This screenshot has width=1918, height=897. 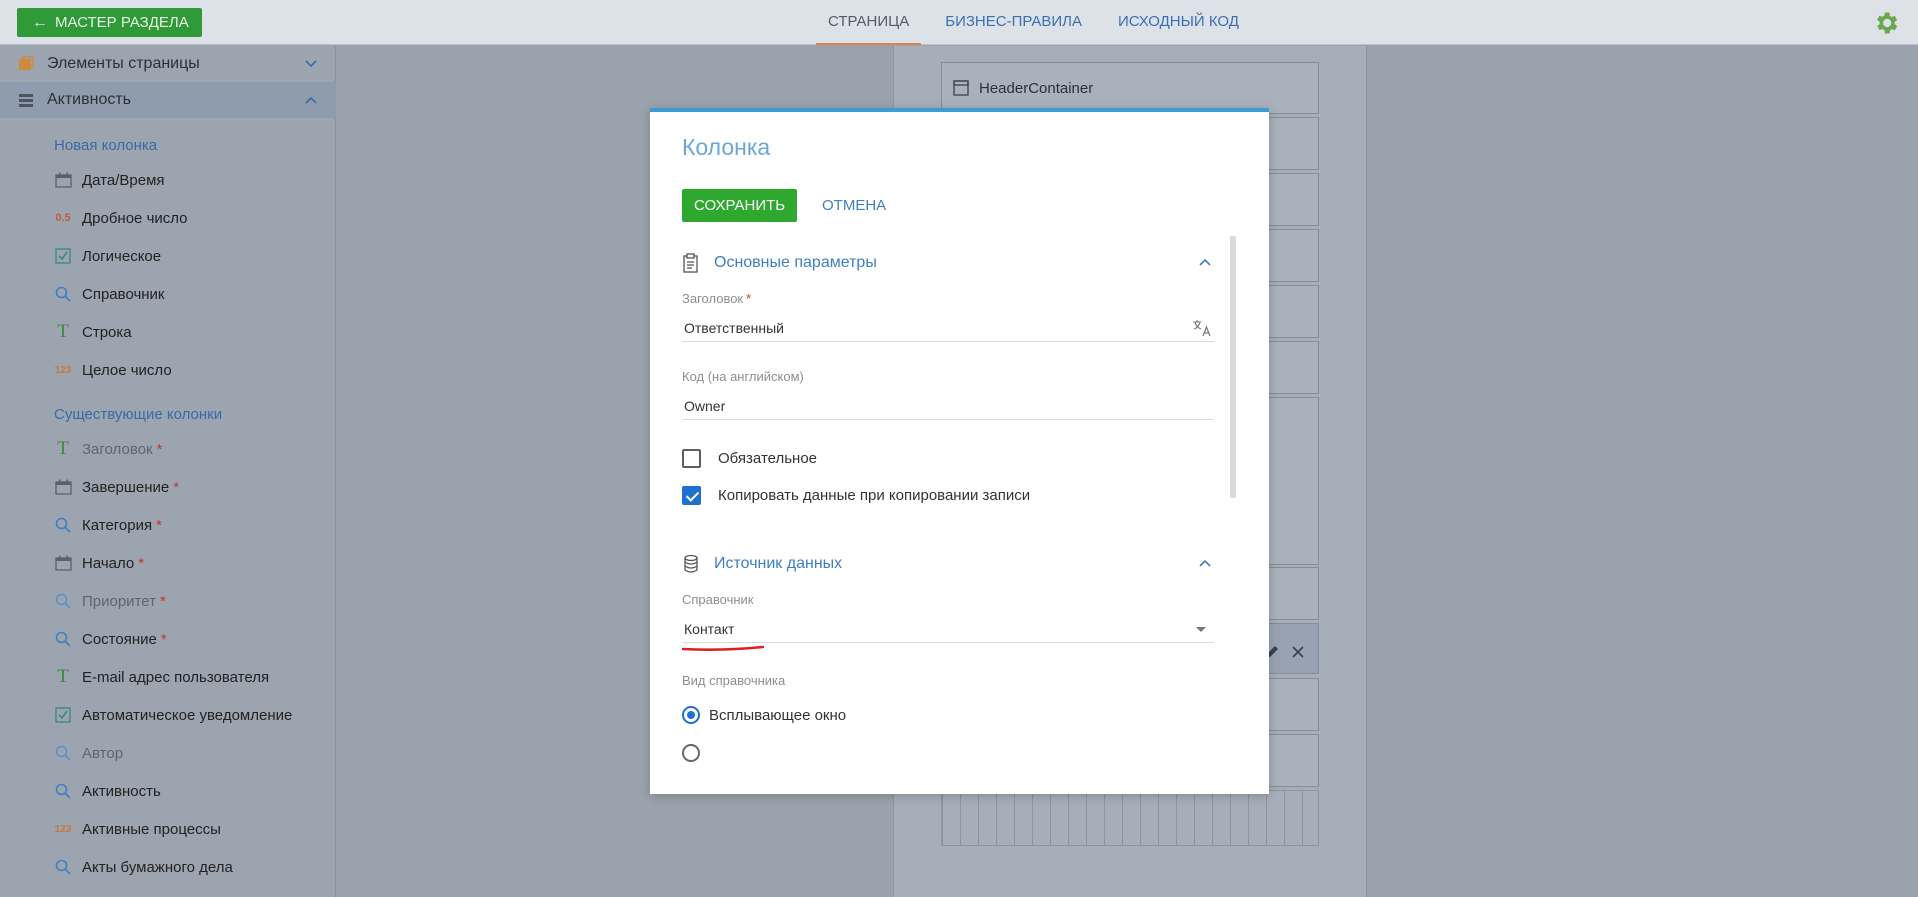 I want to click on copy-data-checkbox, so click(x=691, y=495).